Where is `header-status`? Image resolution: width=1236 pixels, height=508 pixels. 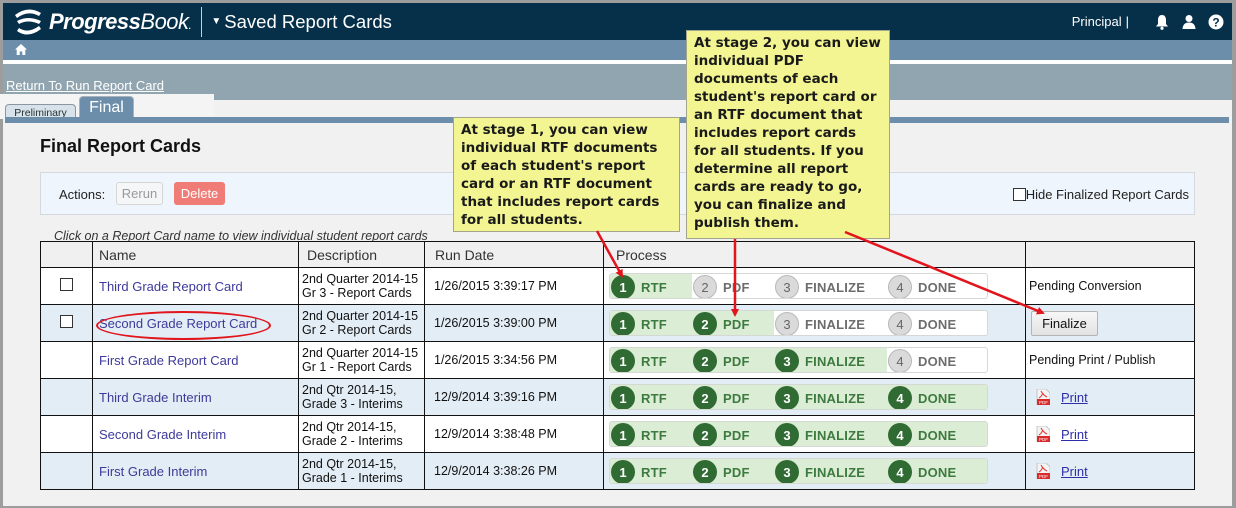
header-status is located at coordinates (1110, 254).